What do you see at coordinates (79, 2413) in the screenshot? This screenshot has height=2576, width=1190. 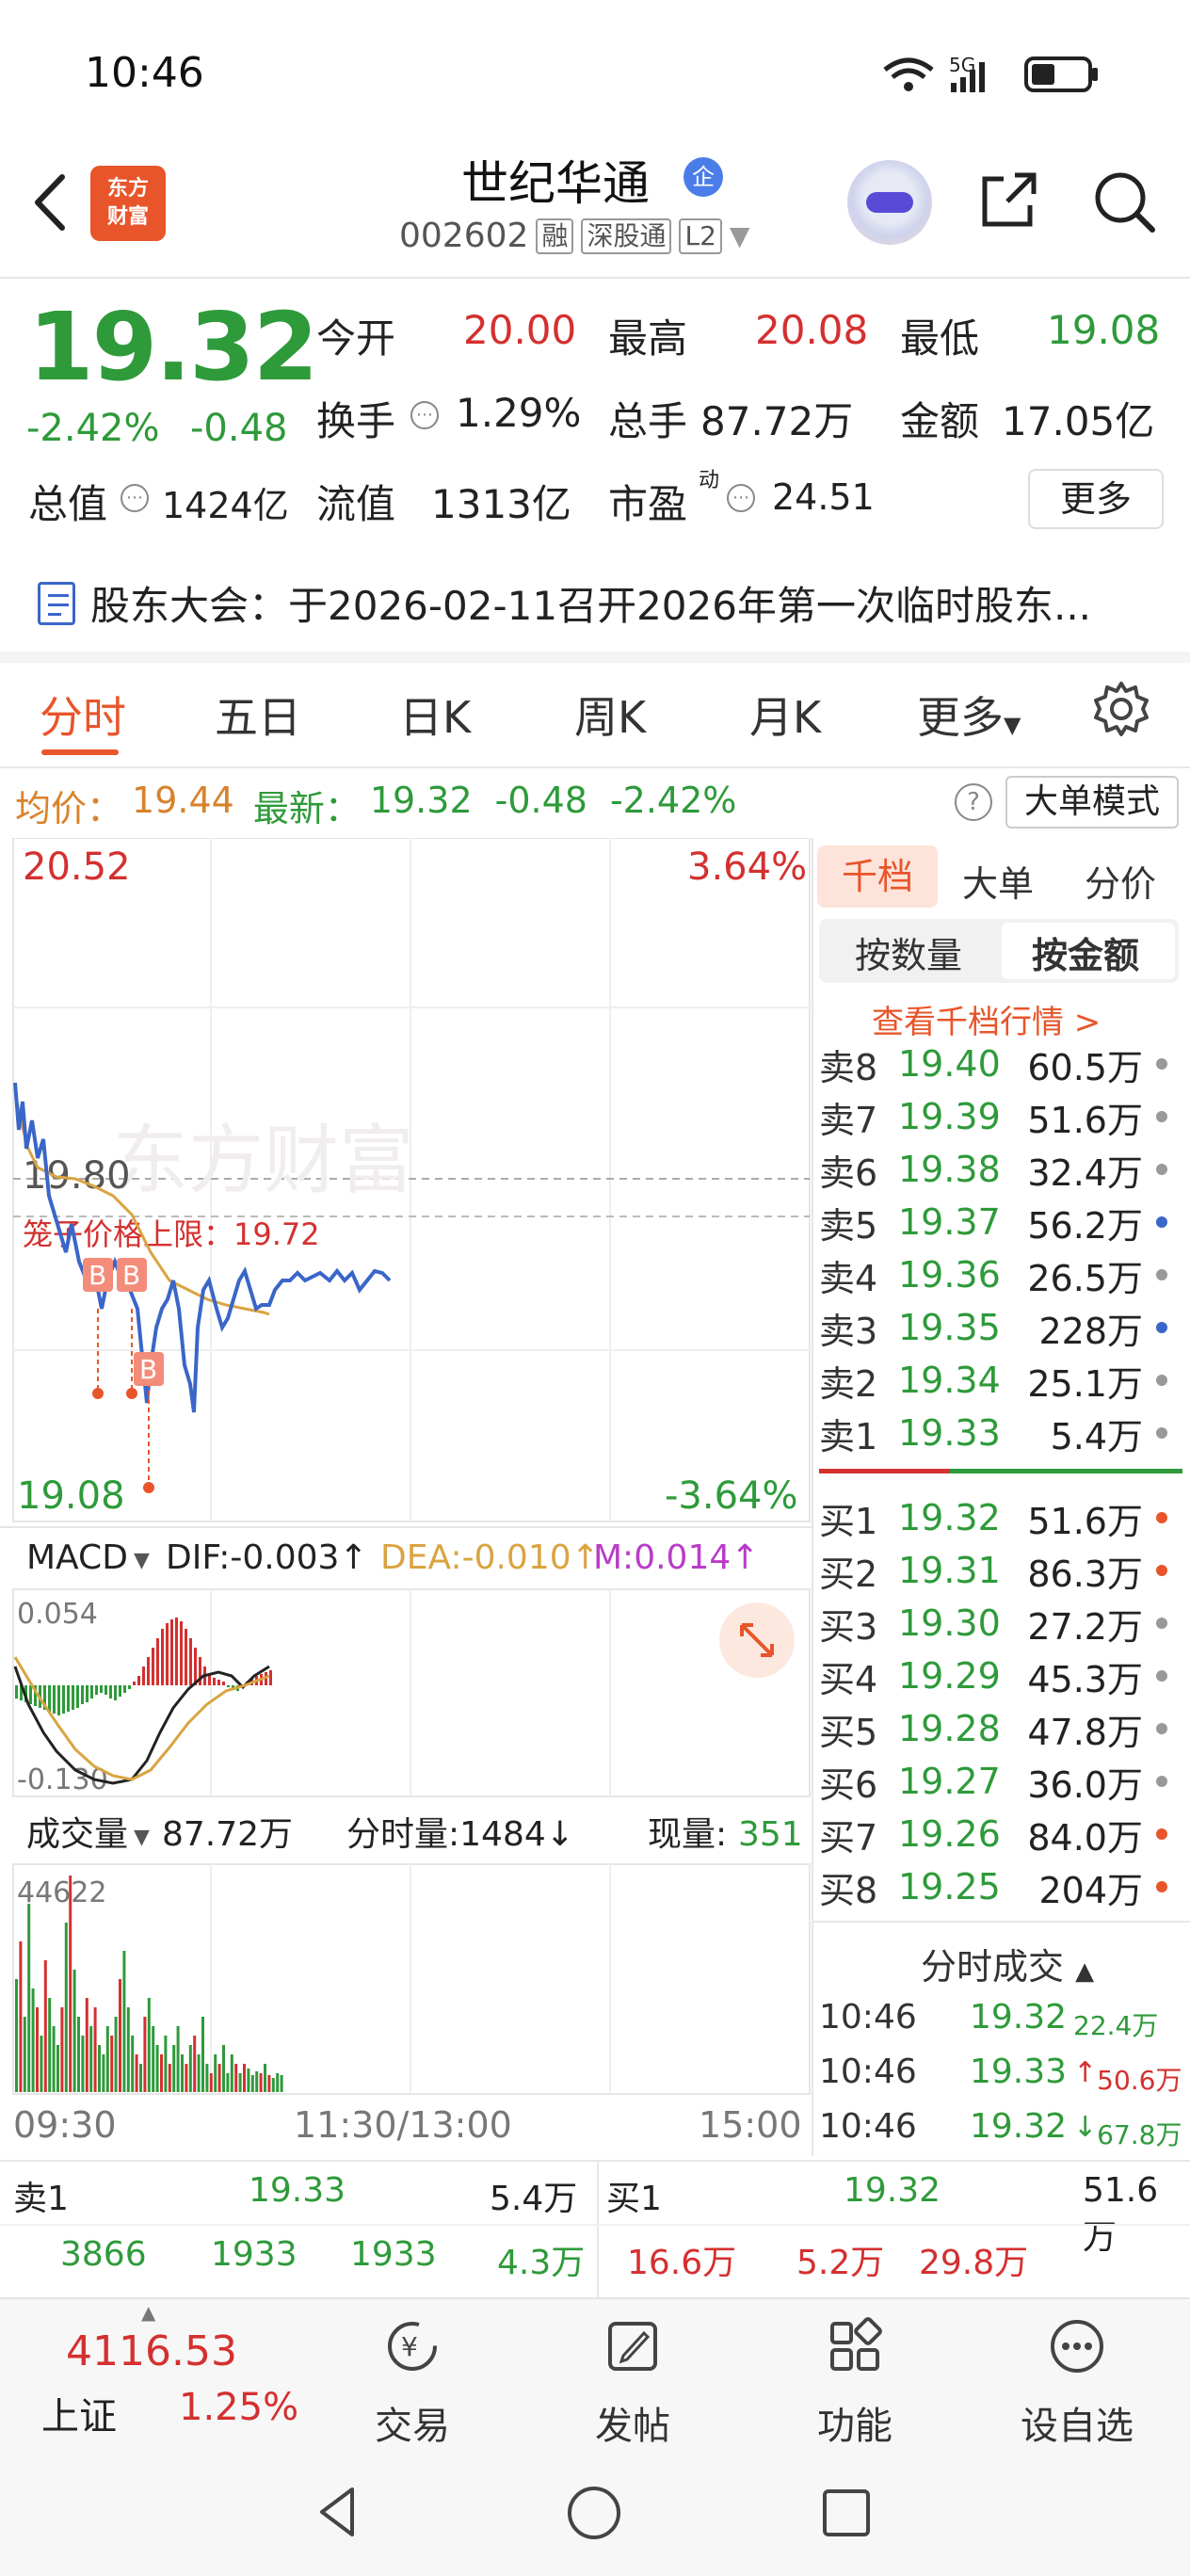 I see `index-name: 上证` at bounding box center [79, 2413].